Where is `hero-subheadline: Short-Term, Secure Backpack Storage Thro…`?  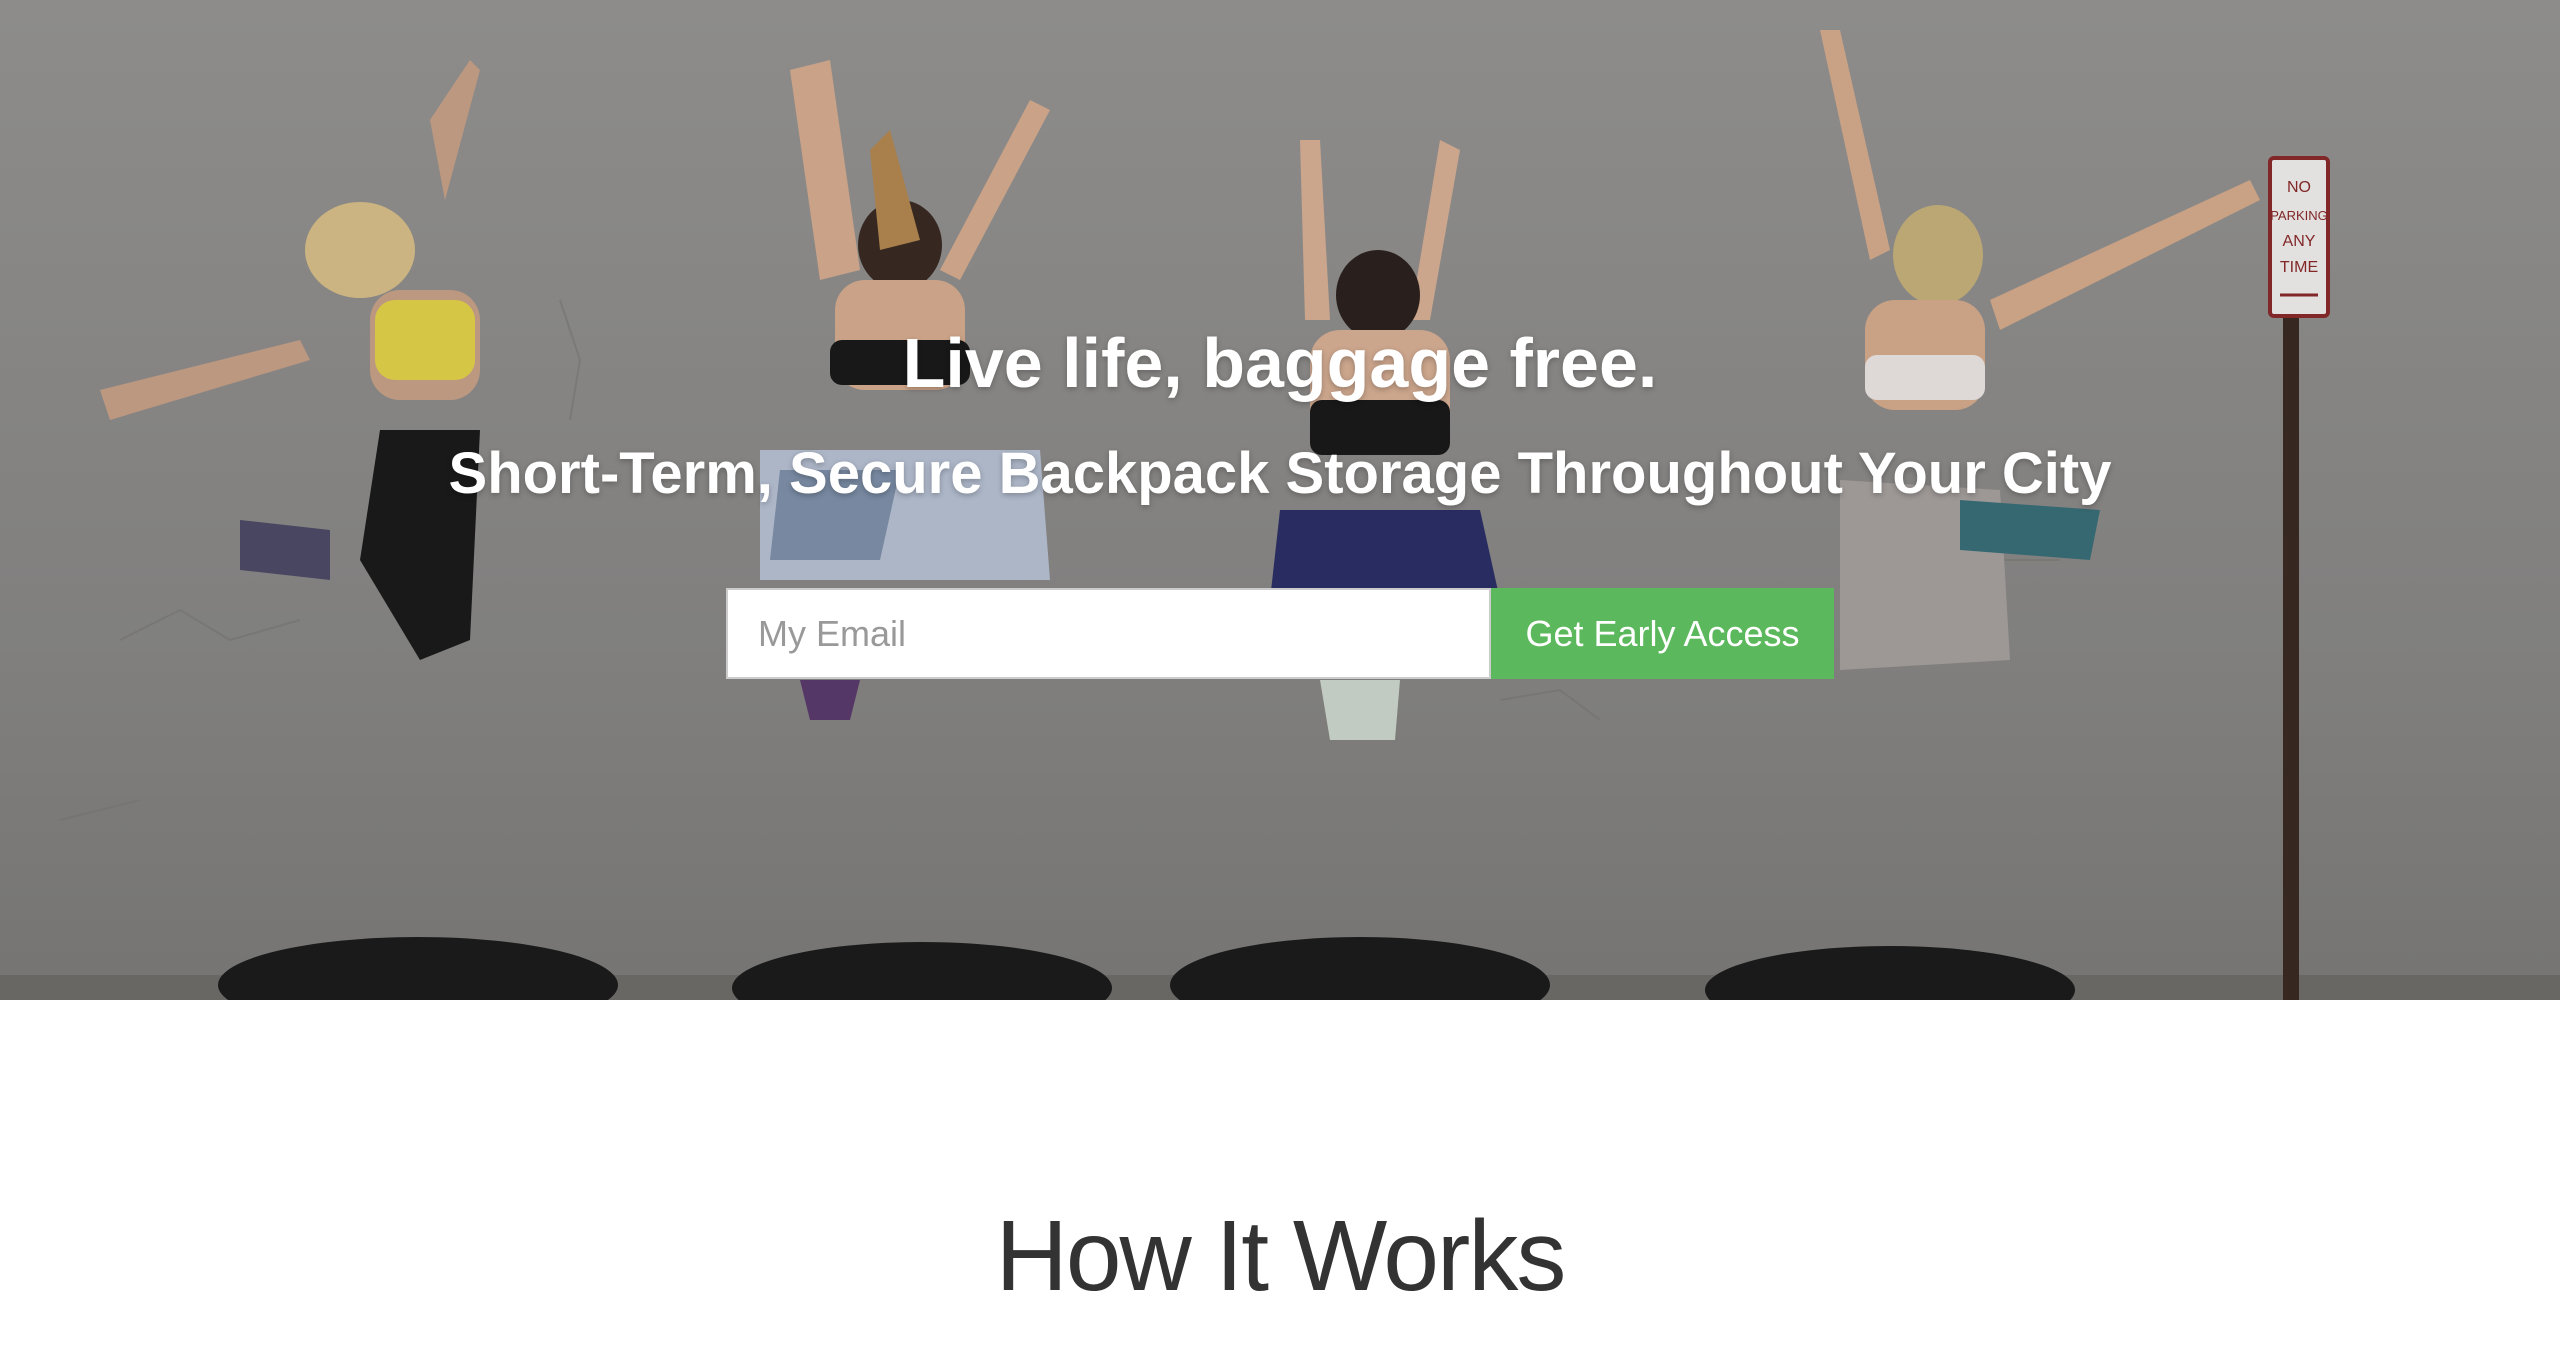
hero-subheadline: Short-Term, Secure Backpack Storage Thro… is located at coordinates (1280, 473).